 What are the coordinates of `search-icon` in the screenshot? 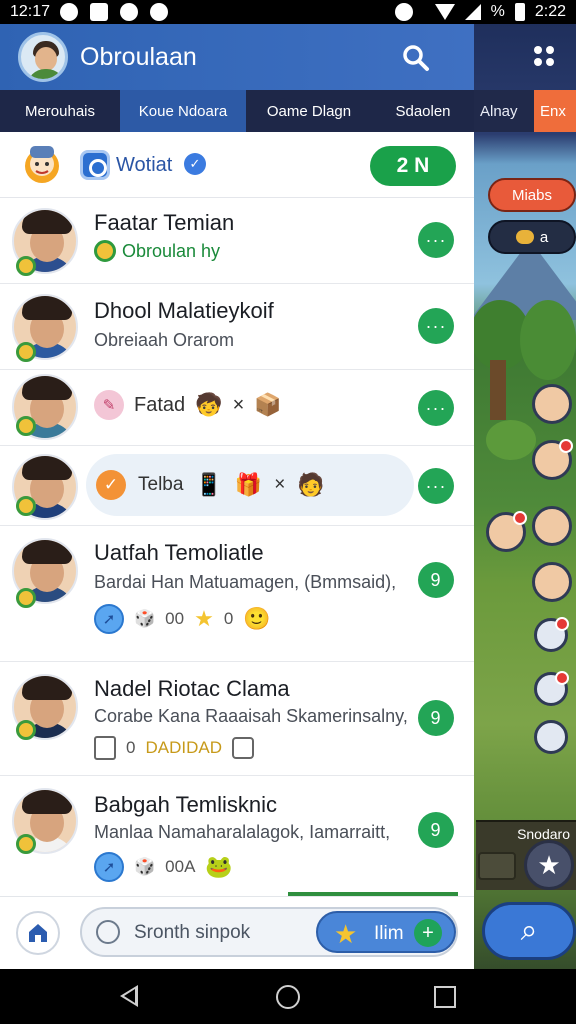 It's located at (416, 61).